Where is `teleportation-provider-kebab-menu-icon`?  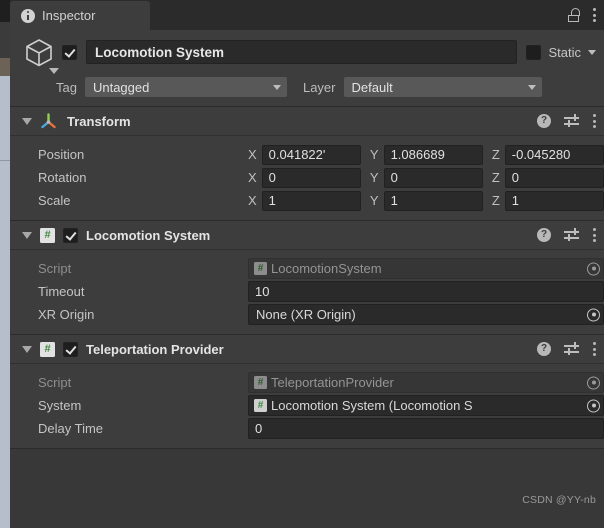 teleportation-provider-kebab-menu-icon is located at coordinates (594, 349).